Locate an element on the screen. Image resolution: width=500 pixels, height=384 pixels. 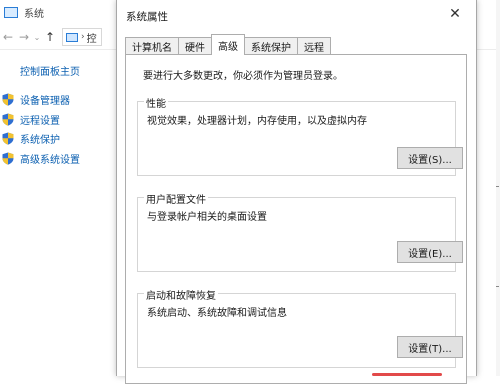
control-panel-home-link: 控制面板主页 is located at coordinates (50, 70).